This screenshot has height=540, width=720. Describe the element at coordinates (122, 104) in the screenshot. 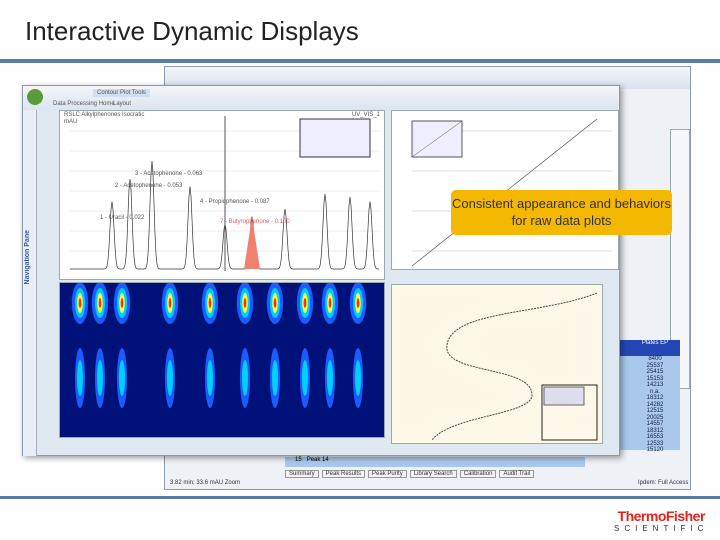

I see `menu-layout: Layout` at that location.